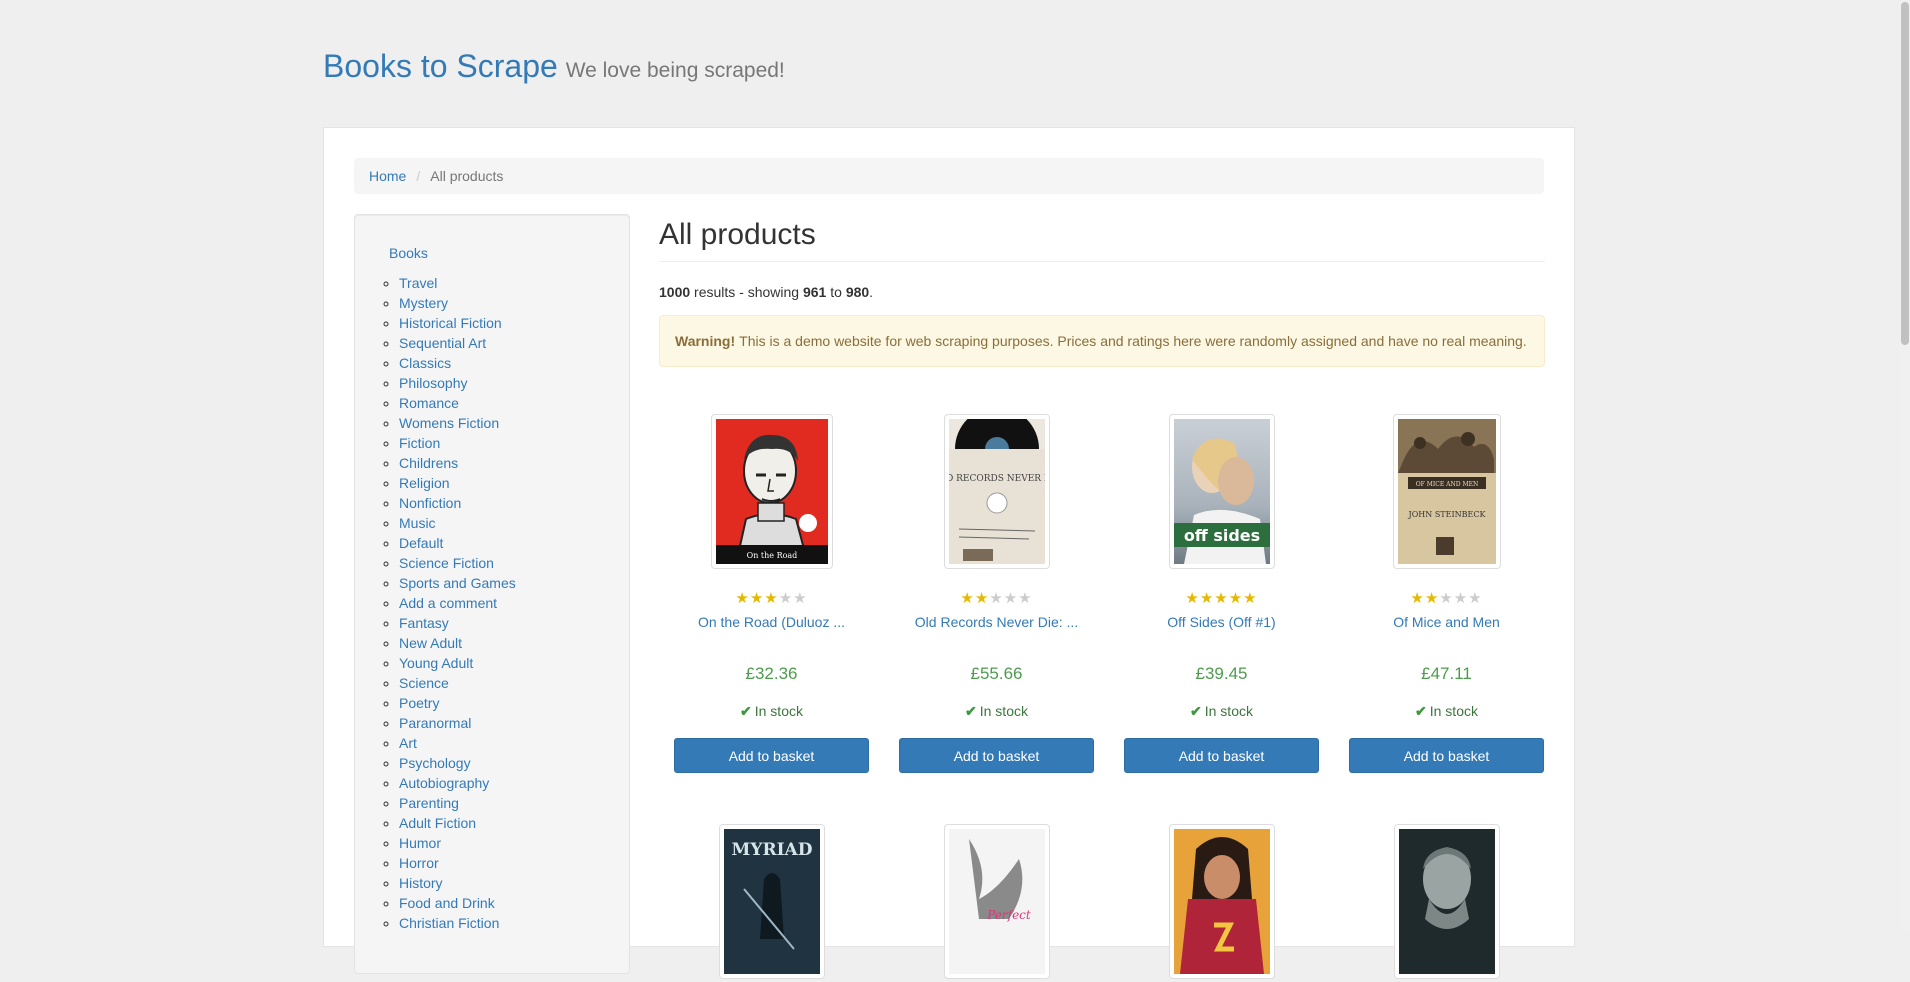  What do you see at coordinates (1446, 711) in the screenshot?
I see `stock-status: ✔ In stock` at bounding box center [1446, 711].